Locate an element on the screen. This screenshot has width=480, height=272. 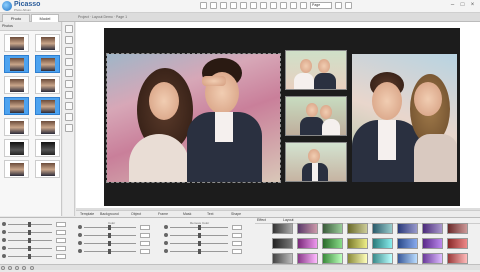
delete-icon is located at coordinates (283, 5).